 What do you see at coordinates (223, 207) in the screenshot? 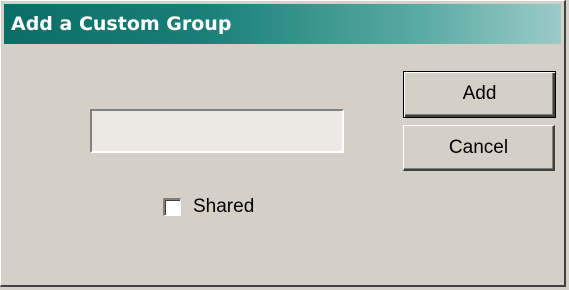
I see `shared-checkbox-label: Shared` at bounding box center [223, 207].